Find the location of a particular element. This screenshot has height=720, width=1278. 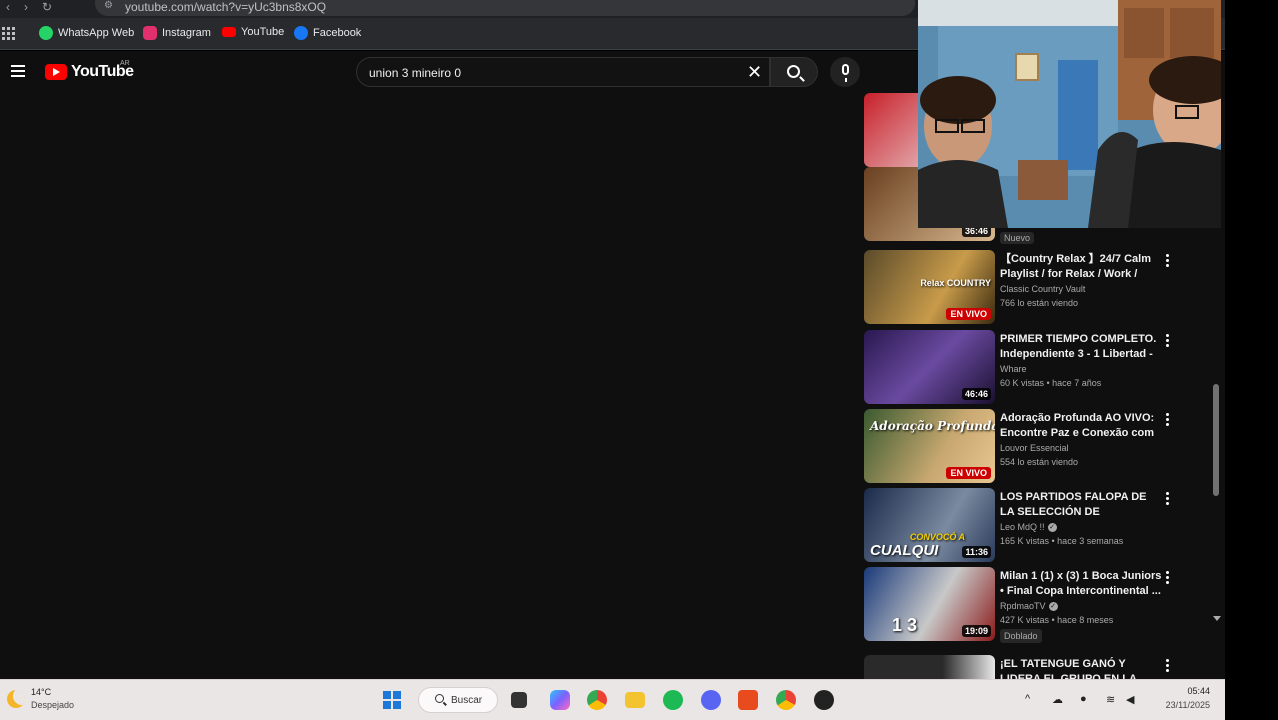

dubbed-badge: Doblado is located at coordinates (1021, 636).